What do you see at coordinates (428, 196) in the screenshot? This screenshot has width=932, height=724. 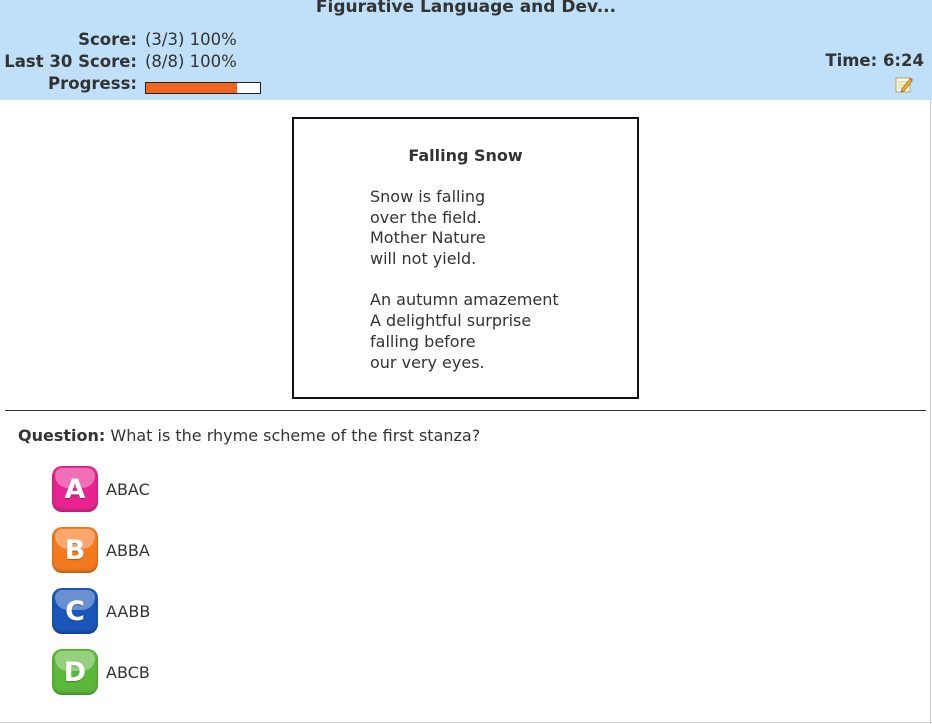 I see `poem-line: Snow is falling` at bounding box center [428, 196].